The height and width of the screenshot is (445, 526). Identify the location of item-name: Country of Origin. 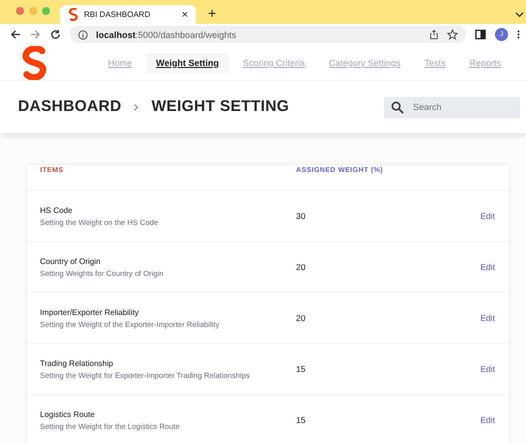
(71, 261).